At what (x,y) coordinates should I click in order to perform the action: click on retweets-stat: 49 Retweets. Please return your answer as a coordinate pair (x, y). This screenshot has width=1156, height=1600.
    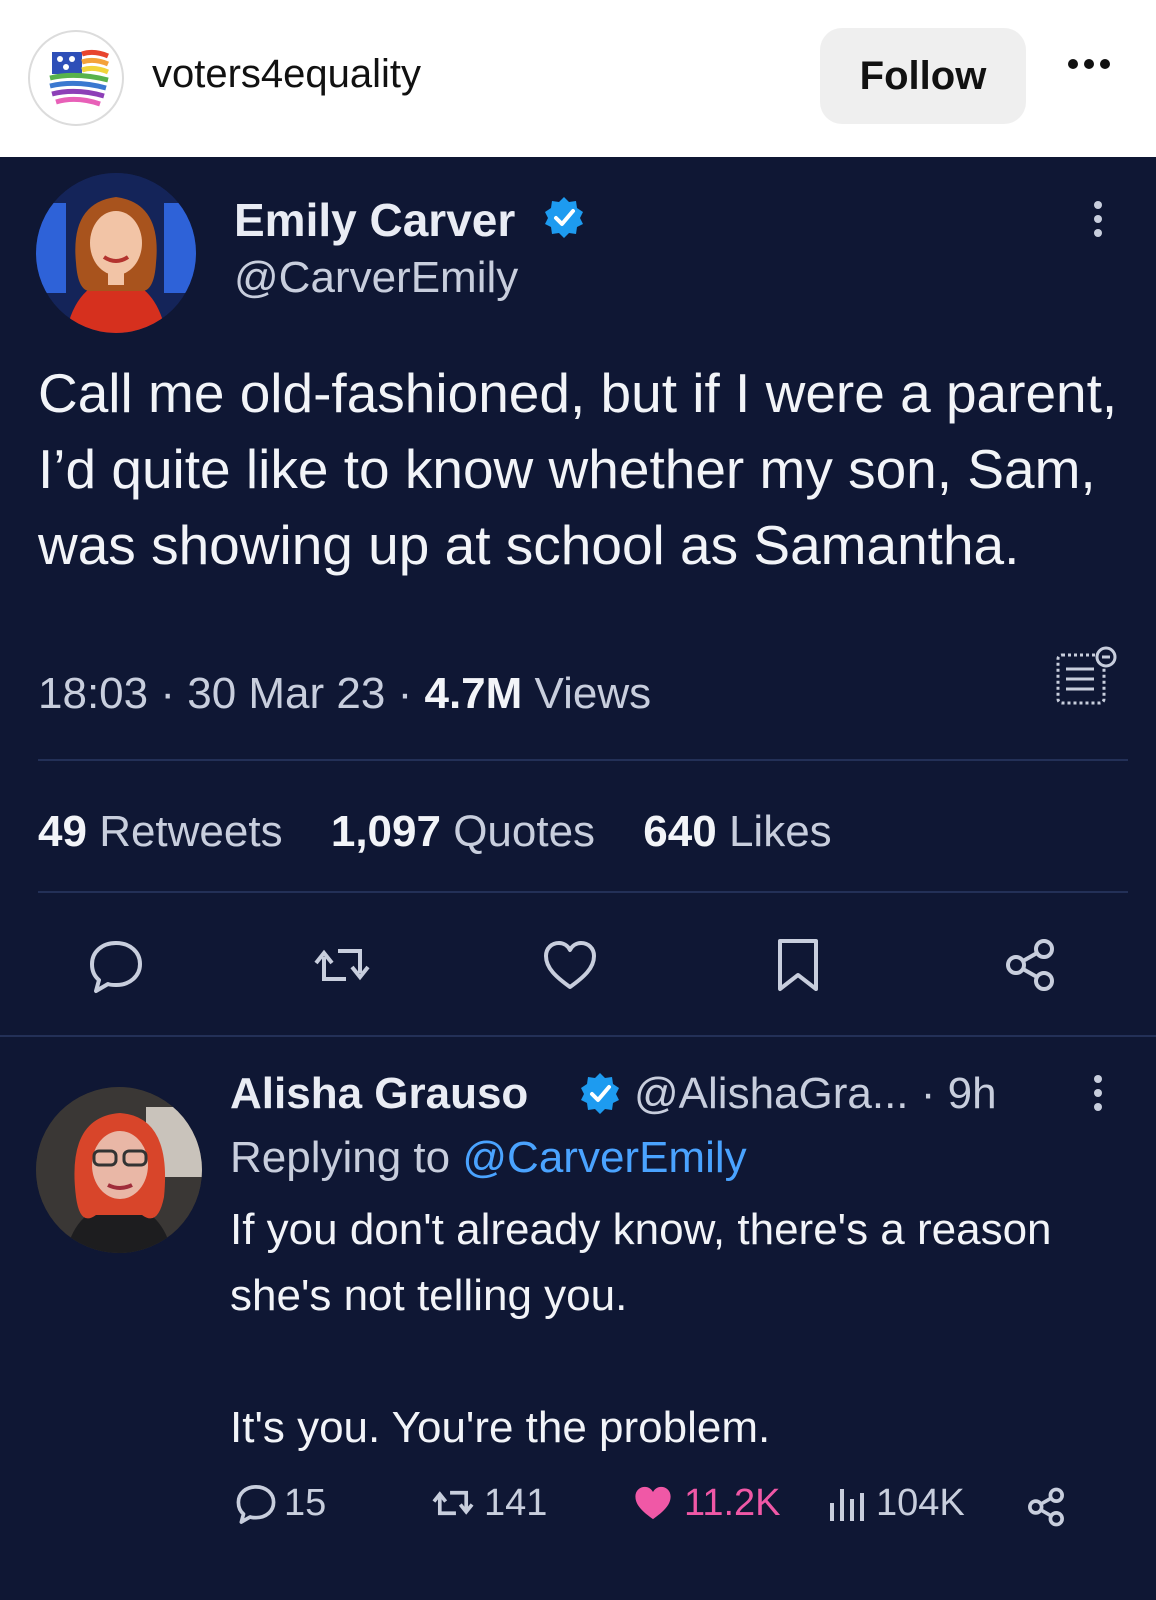
    Looking at the image, I should click on (160, 831).